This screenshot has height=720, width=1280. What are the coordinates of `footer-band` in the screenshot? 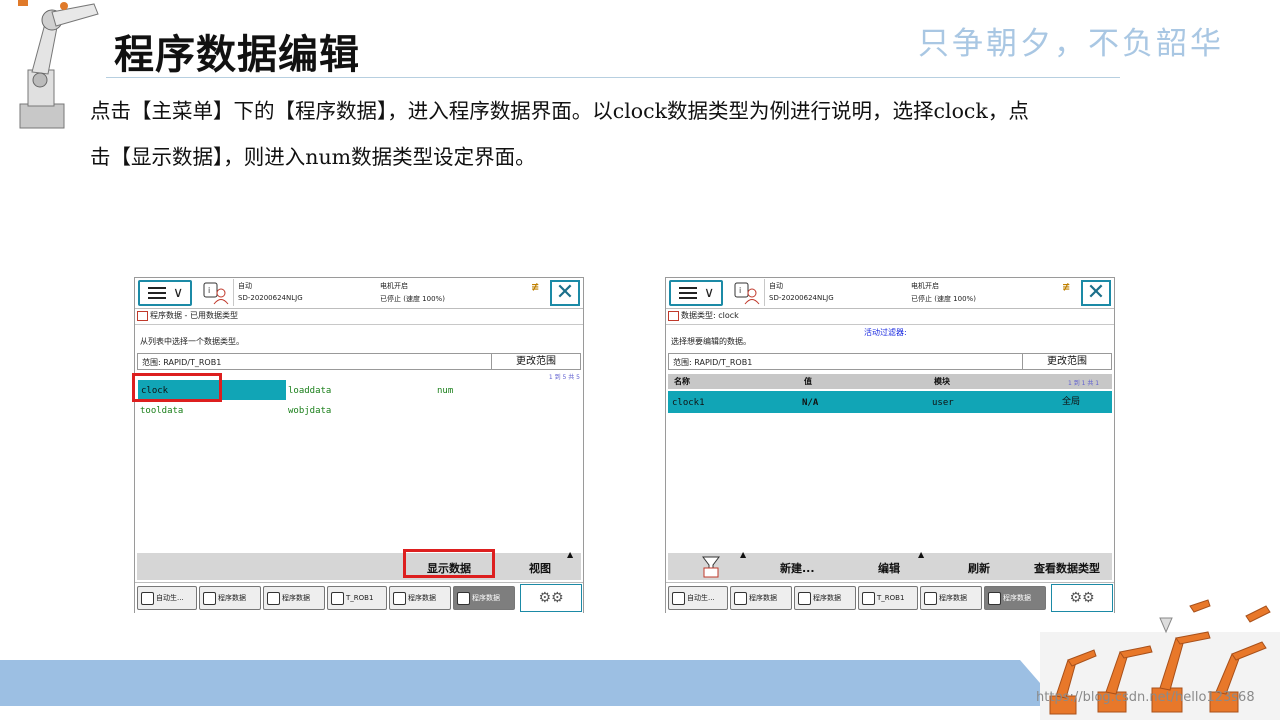 It's located at (530, 683).